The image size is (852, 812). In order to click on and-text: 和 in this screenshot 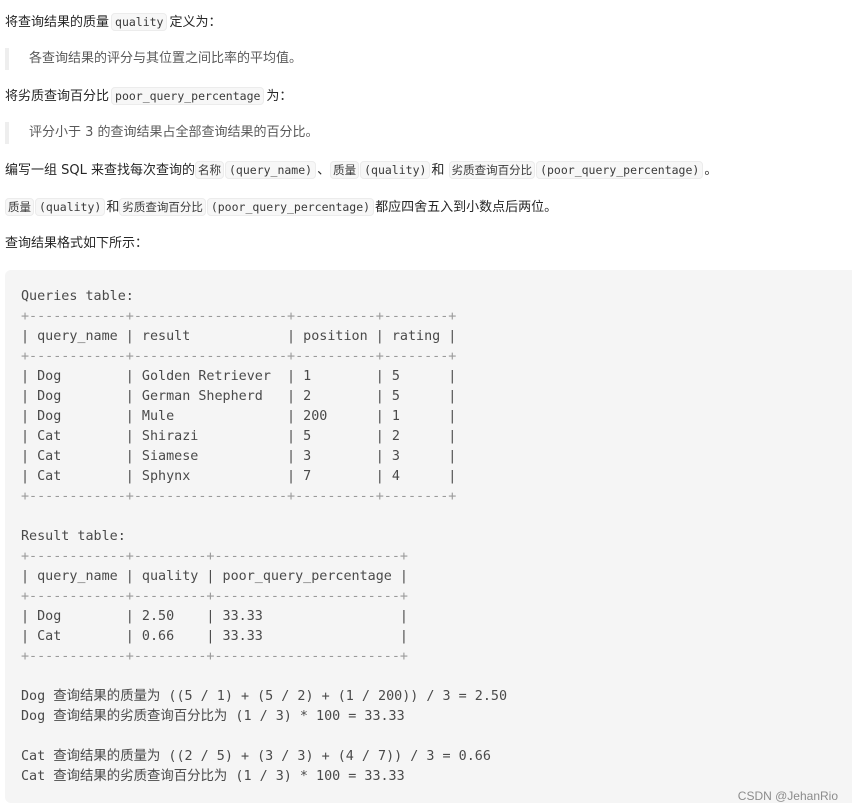, I will do `click(438, 170)`.